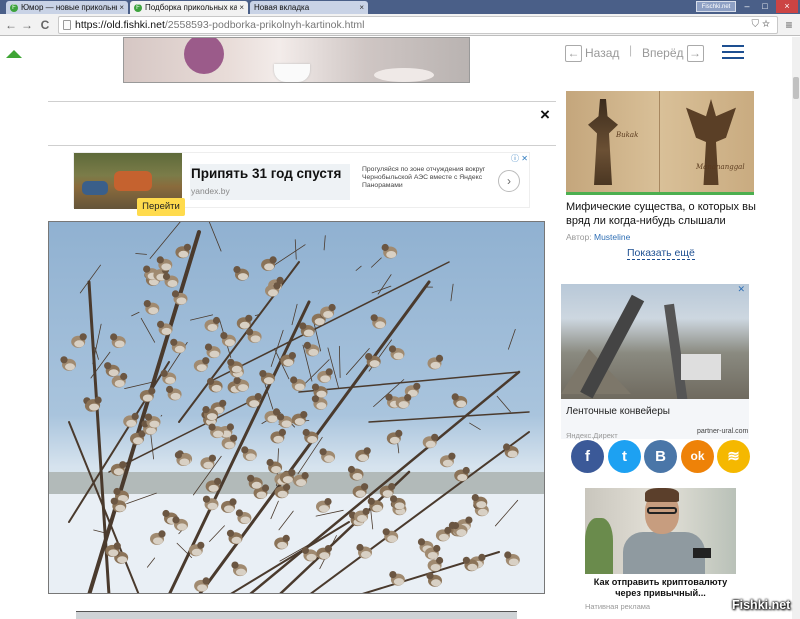 Image resolution: width=800 pixels, height=619 pixels. I want to click on scrollbar-thumb, so click(796, 88).